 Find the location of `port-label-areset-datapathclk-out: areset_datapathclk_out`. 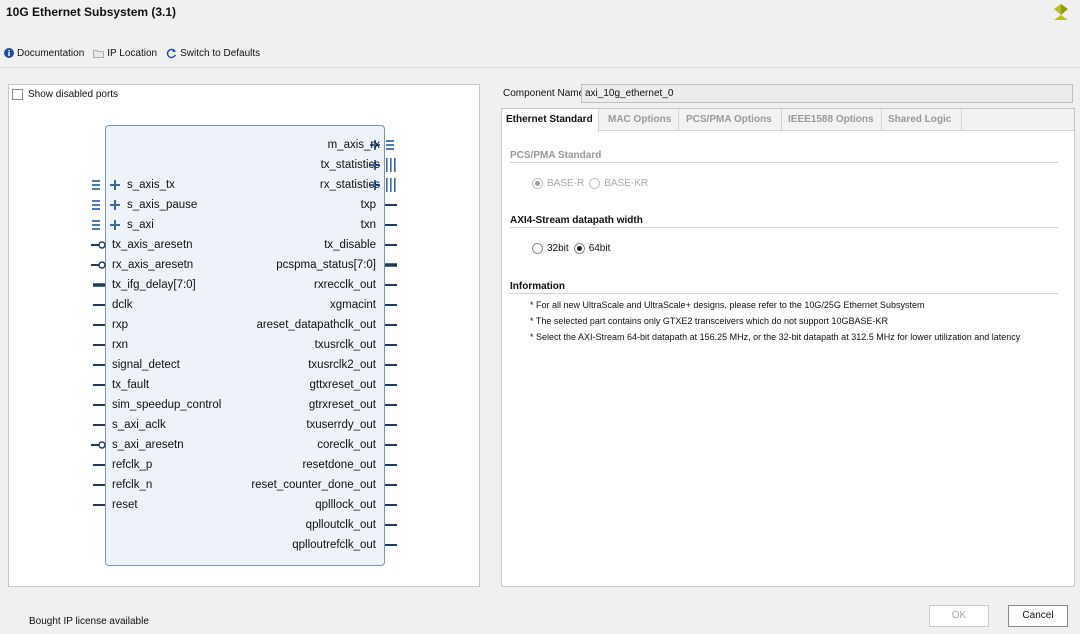

port-label-areset-datapathclk-out: areset_datapathclk_out is located at coordinates (316, 325).